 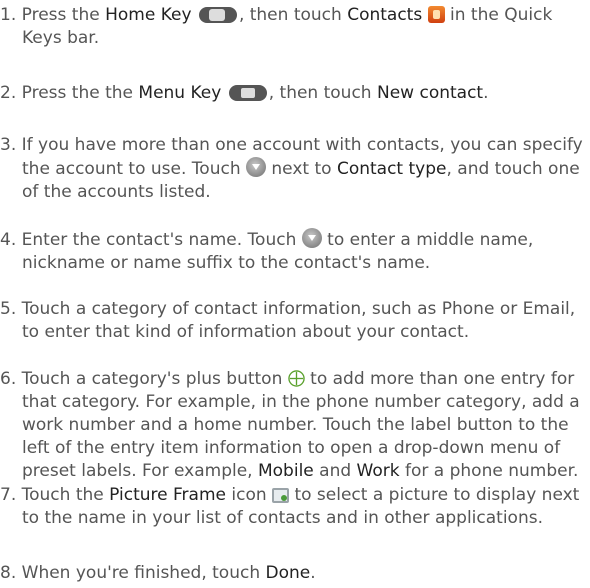 I want to click on step-number: 3., so click(x=8, y=145).